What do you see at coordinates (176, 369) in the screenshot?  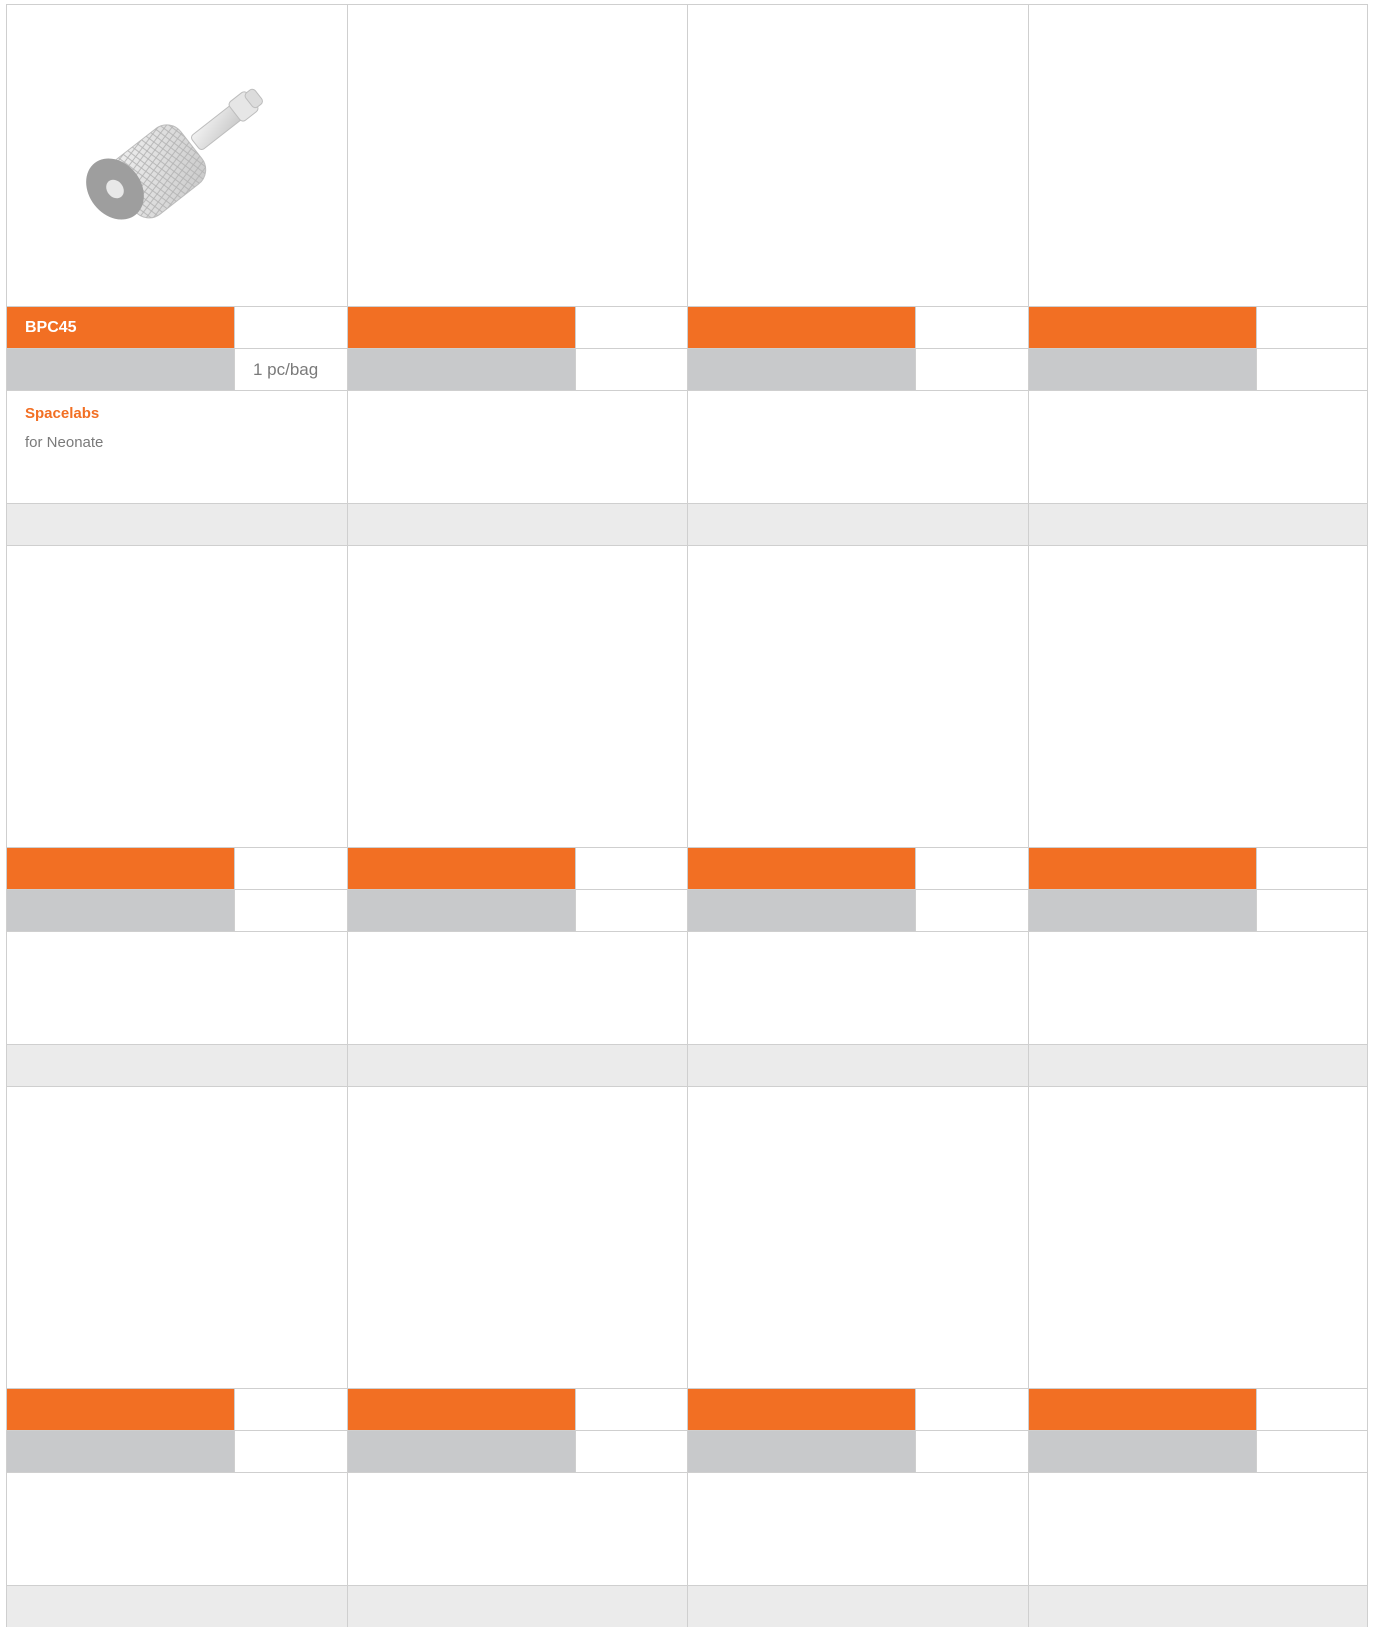 I see `packaging-cell: 1 pc/bag` at bounding box center [176, 369].